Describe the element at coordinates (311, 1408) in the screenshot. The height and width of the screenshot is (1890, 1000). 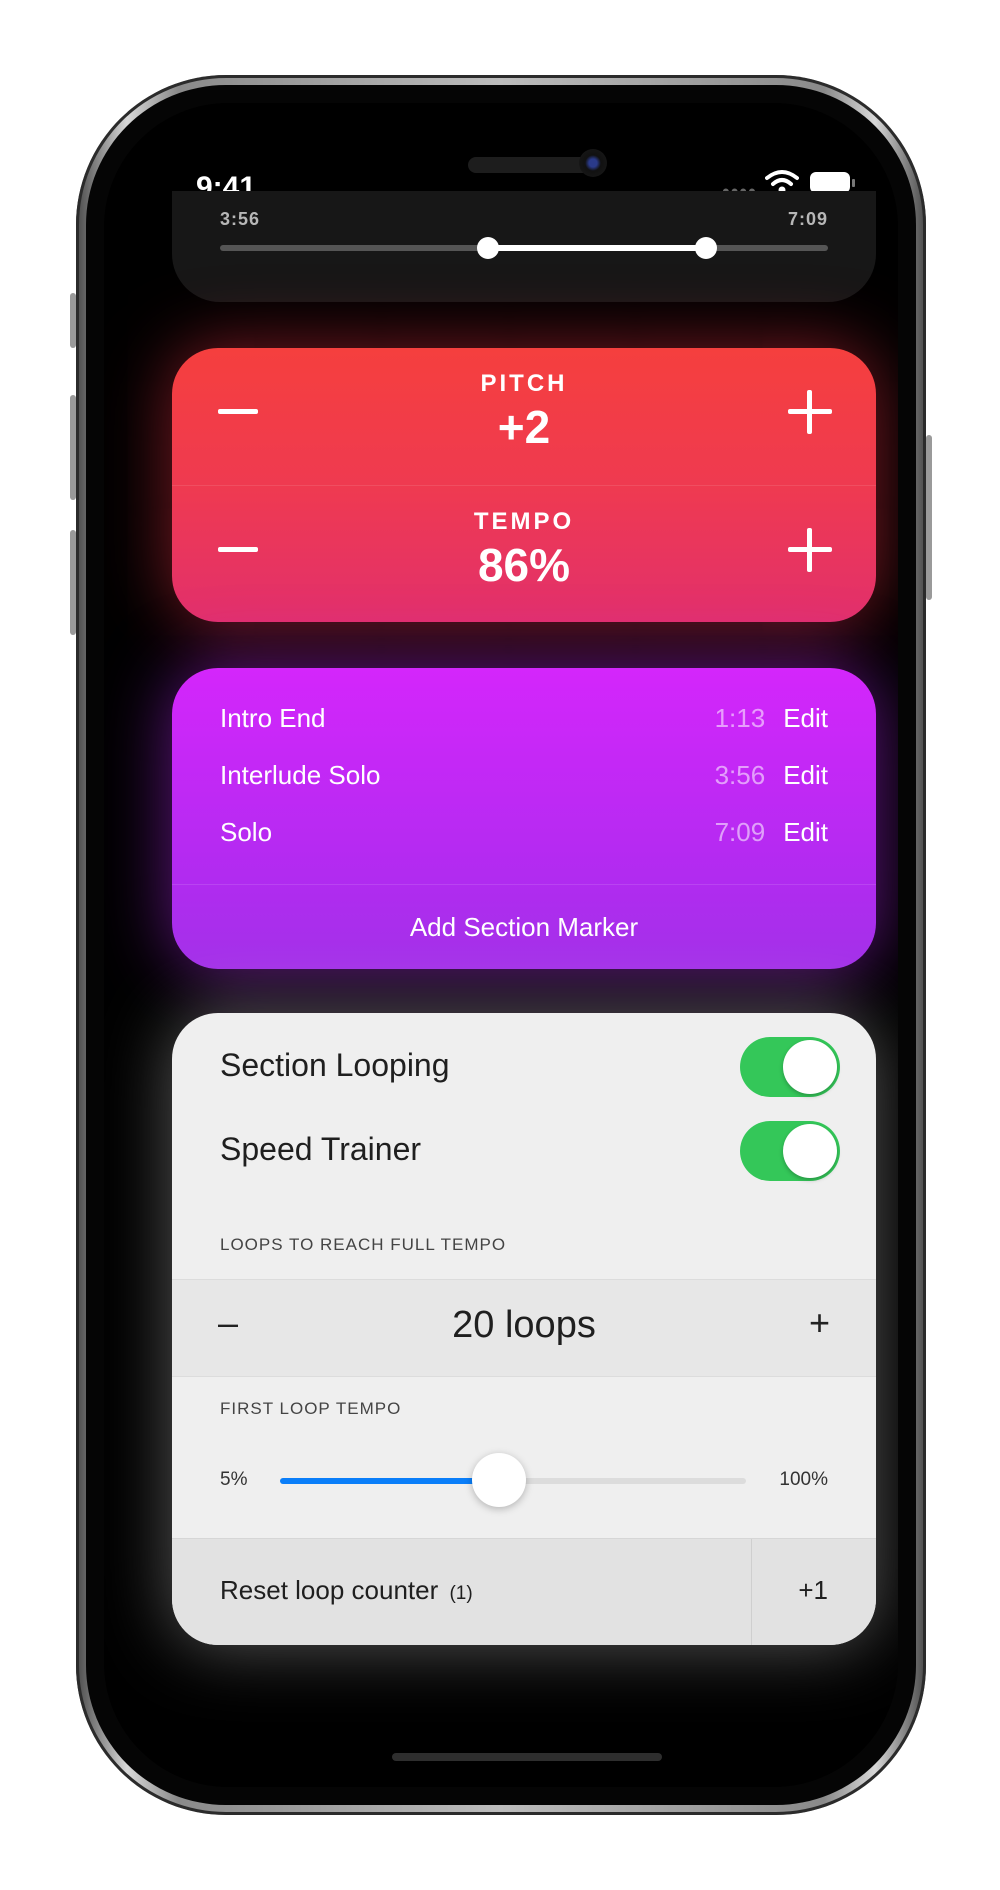
I see `first-loop-tempo-caption: FIRST LOOP TEMPO` at that location.